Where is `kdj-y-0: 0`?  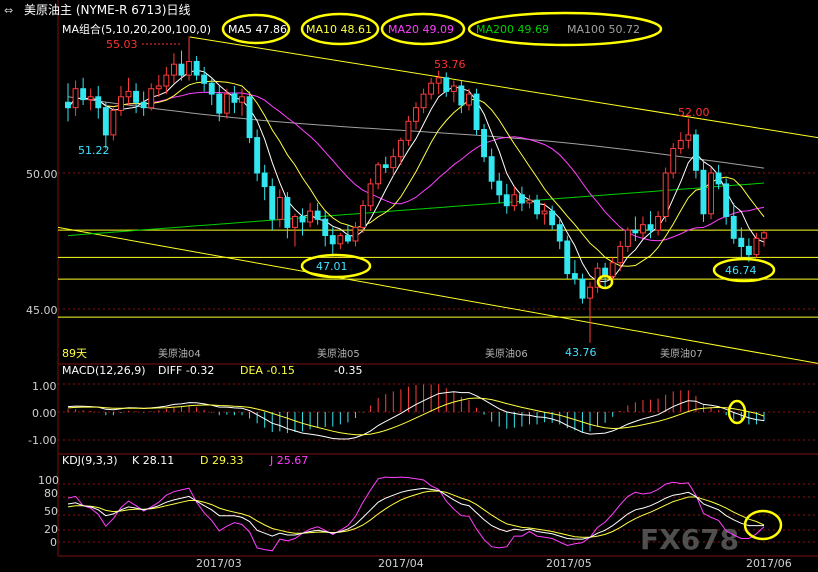
kdj-y-0: 0 is located at coordinates (53, 542).